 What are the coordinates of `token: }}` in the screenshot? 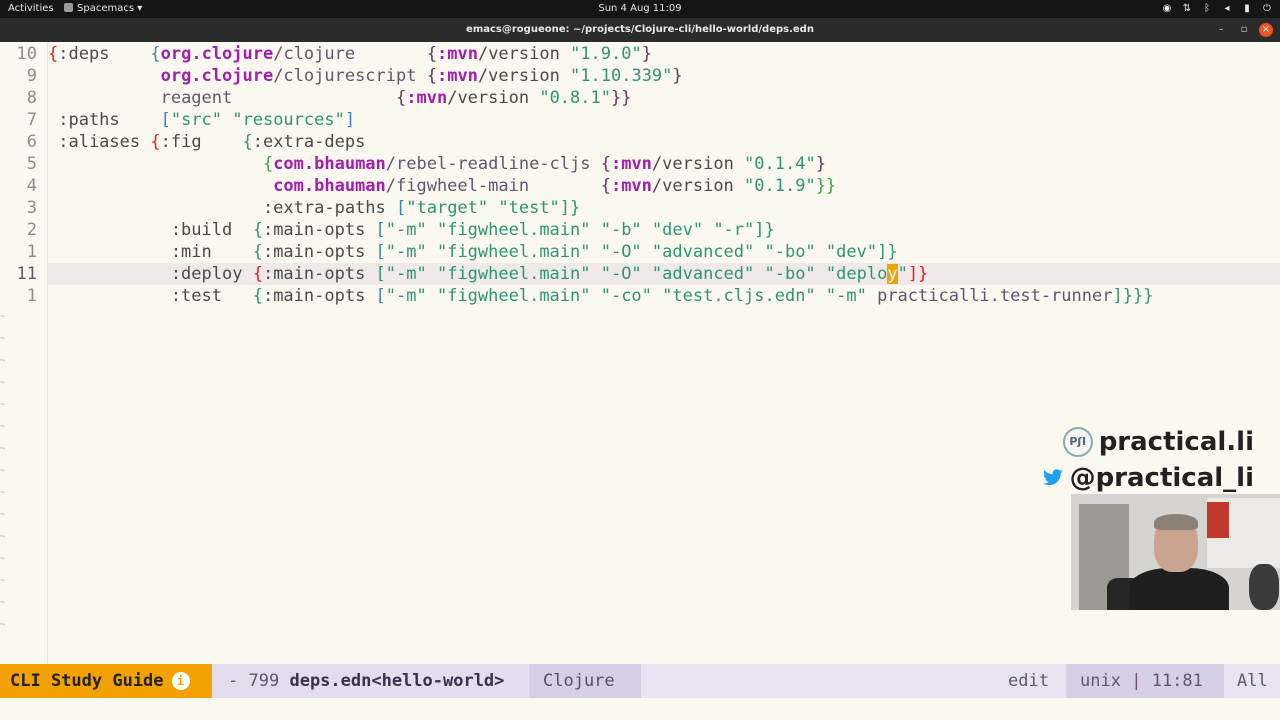 It's located at (826, 186).